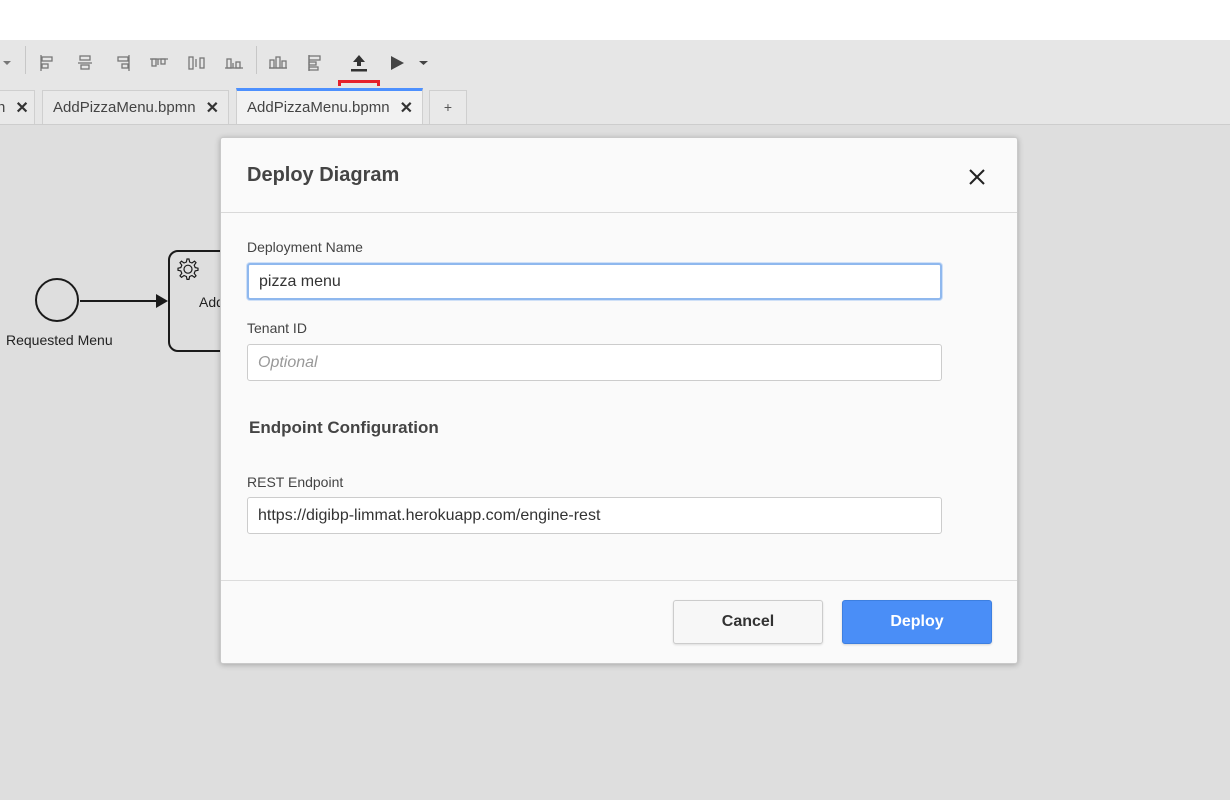  Describe the element at coordinates (427, 63) in the screenshot. I see `run-dropdown-icon` at that location.